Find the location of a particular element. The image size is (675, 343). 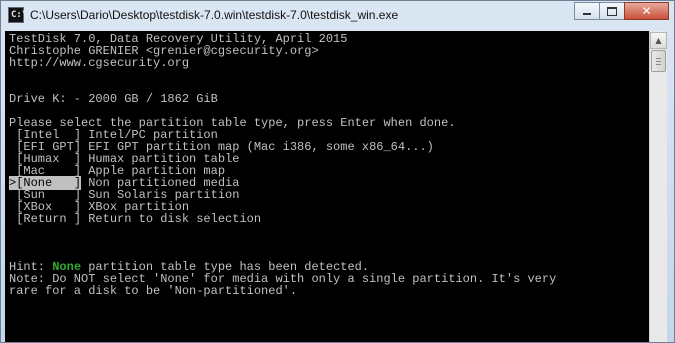

close-icon: ✕ is located at coordinates (646, 11).